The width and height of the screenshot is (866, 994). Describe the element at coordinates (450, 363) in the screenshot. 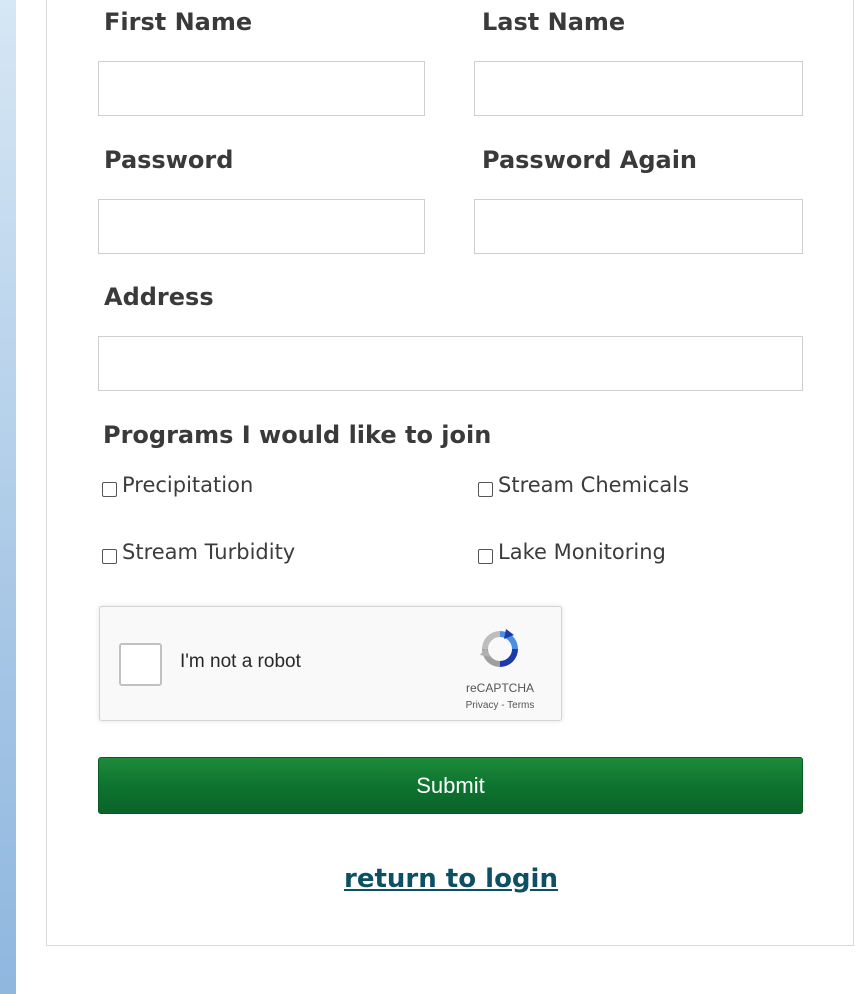

I see `address-input` at that location.